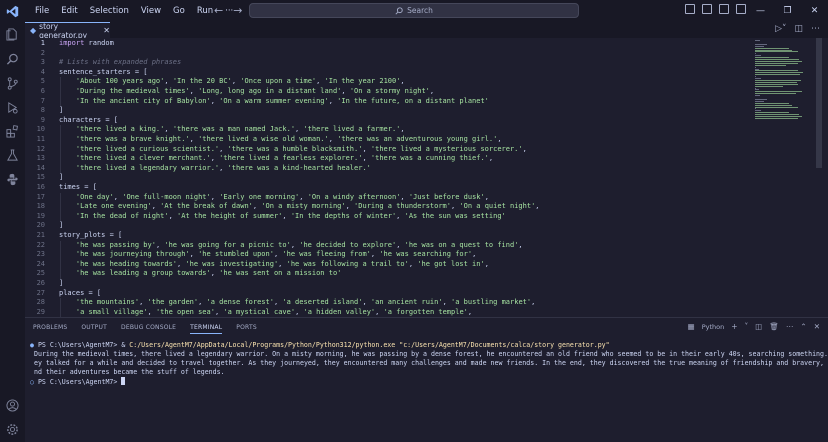 This screenshot has height=442, width=828. What do you see at coordinates (106, 30) in the screenshot?
I see `tab-close-icon: ✕` at bounding box center [106, 30].